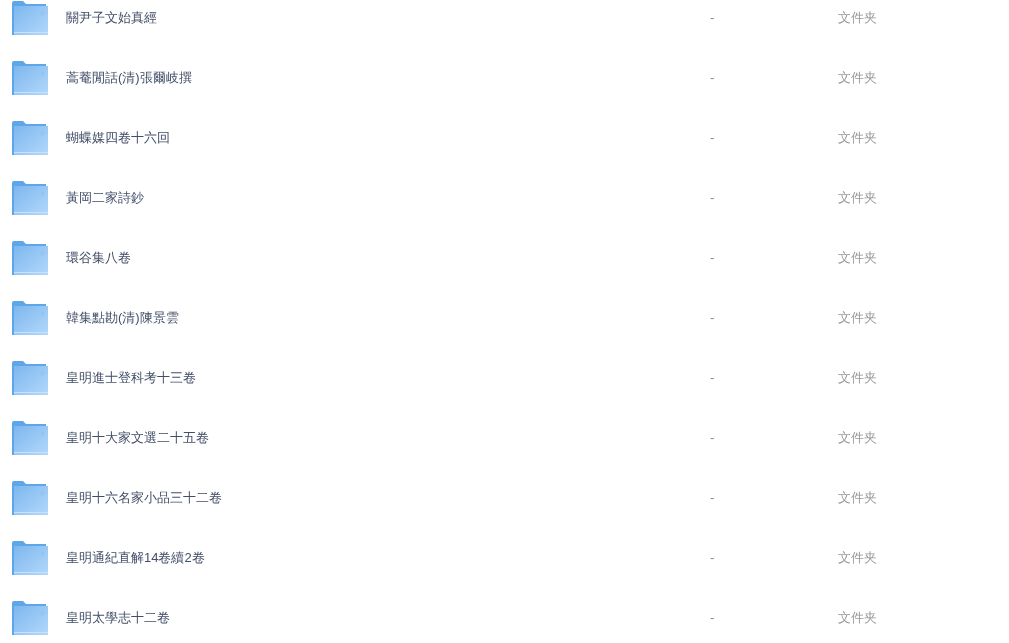  I want to click on file-row: 環谷集八卷 - 文件夹, so click(504, 258).